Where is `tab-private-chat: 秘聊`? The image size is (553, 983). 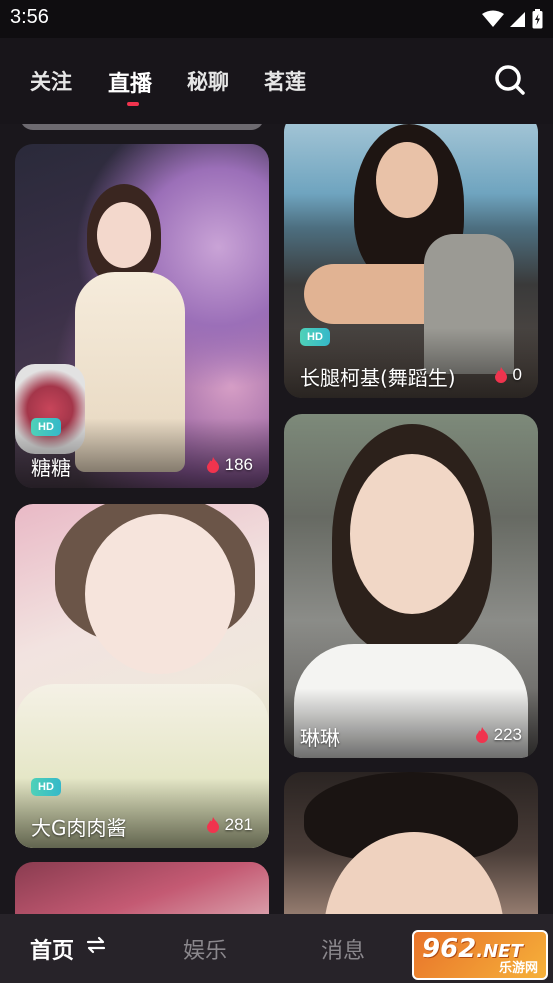 tab-private-chat: 秘聊 is located at coordinates (208, 81).